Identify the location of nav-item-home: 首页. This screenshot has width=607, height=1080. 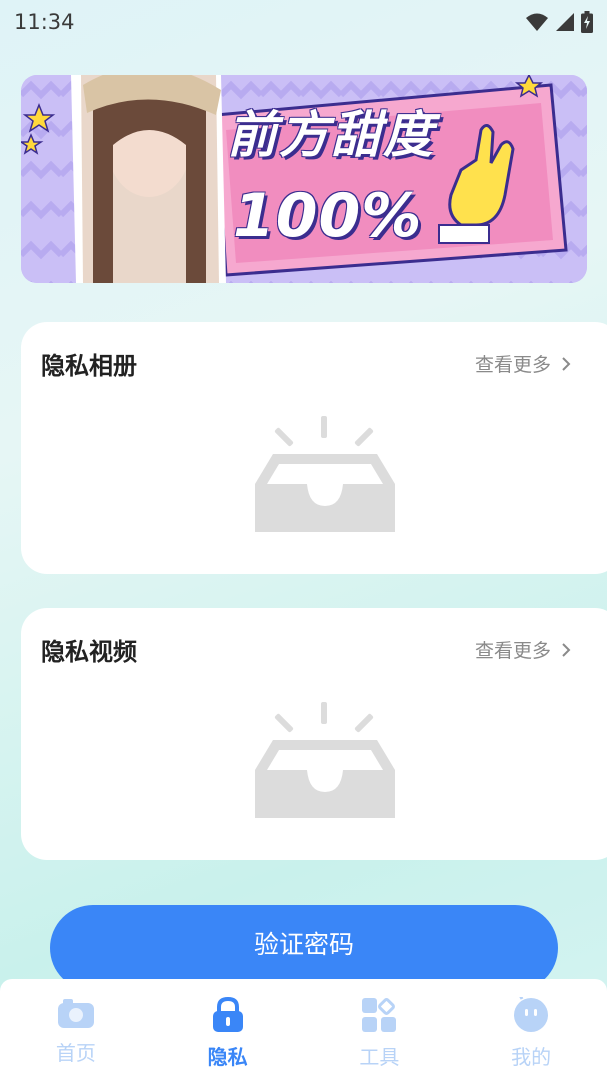
(76, 1029).